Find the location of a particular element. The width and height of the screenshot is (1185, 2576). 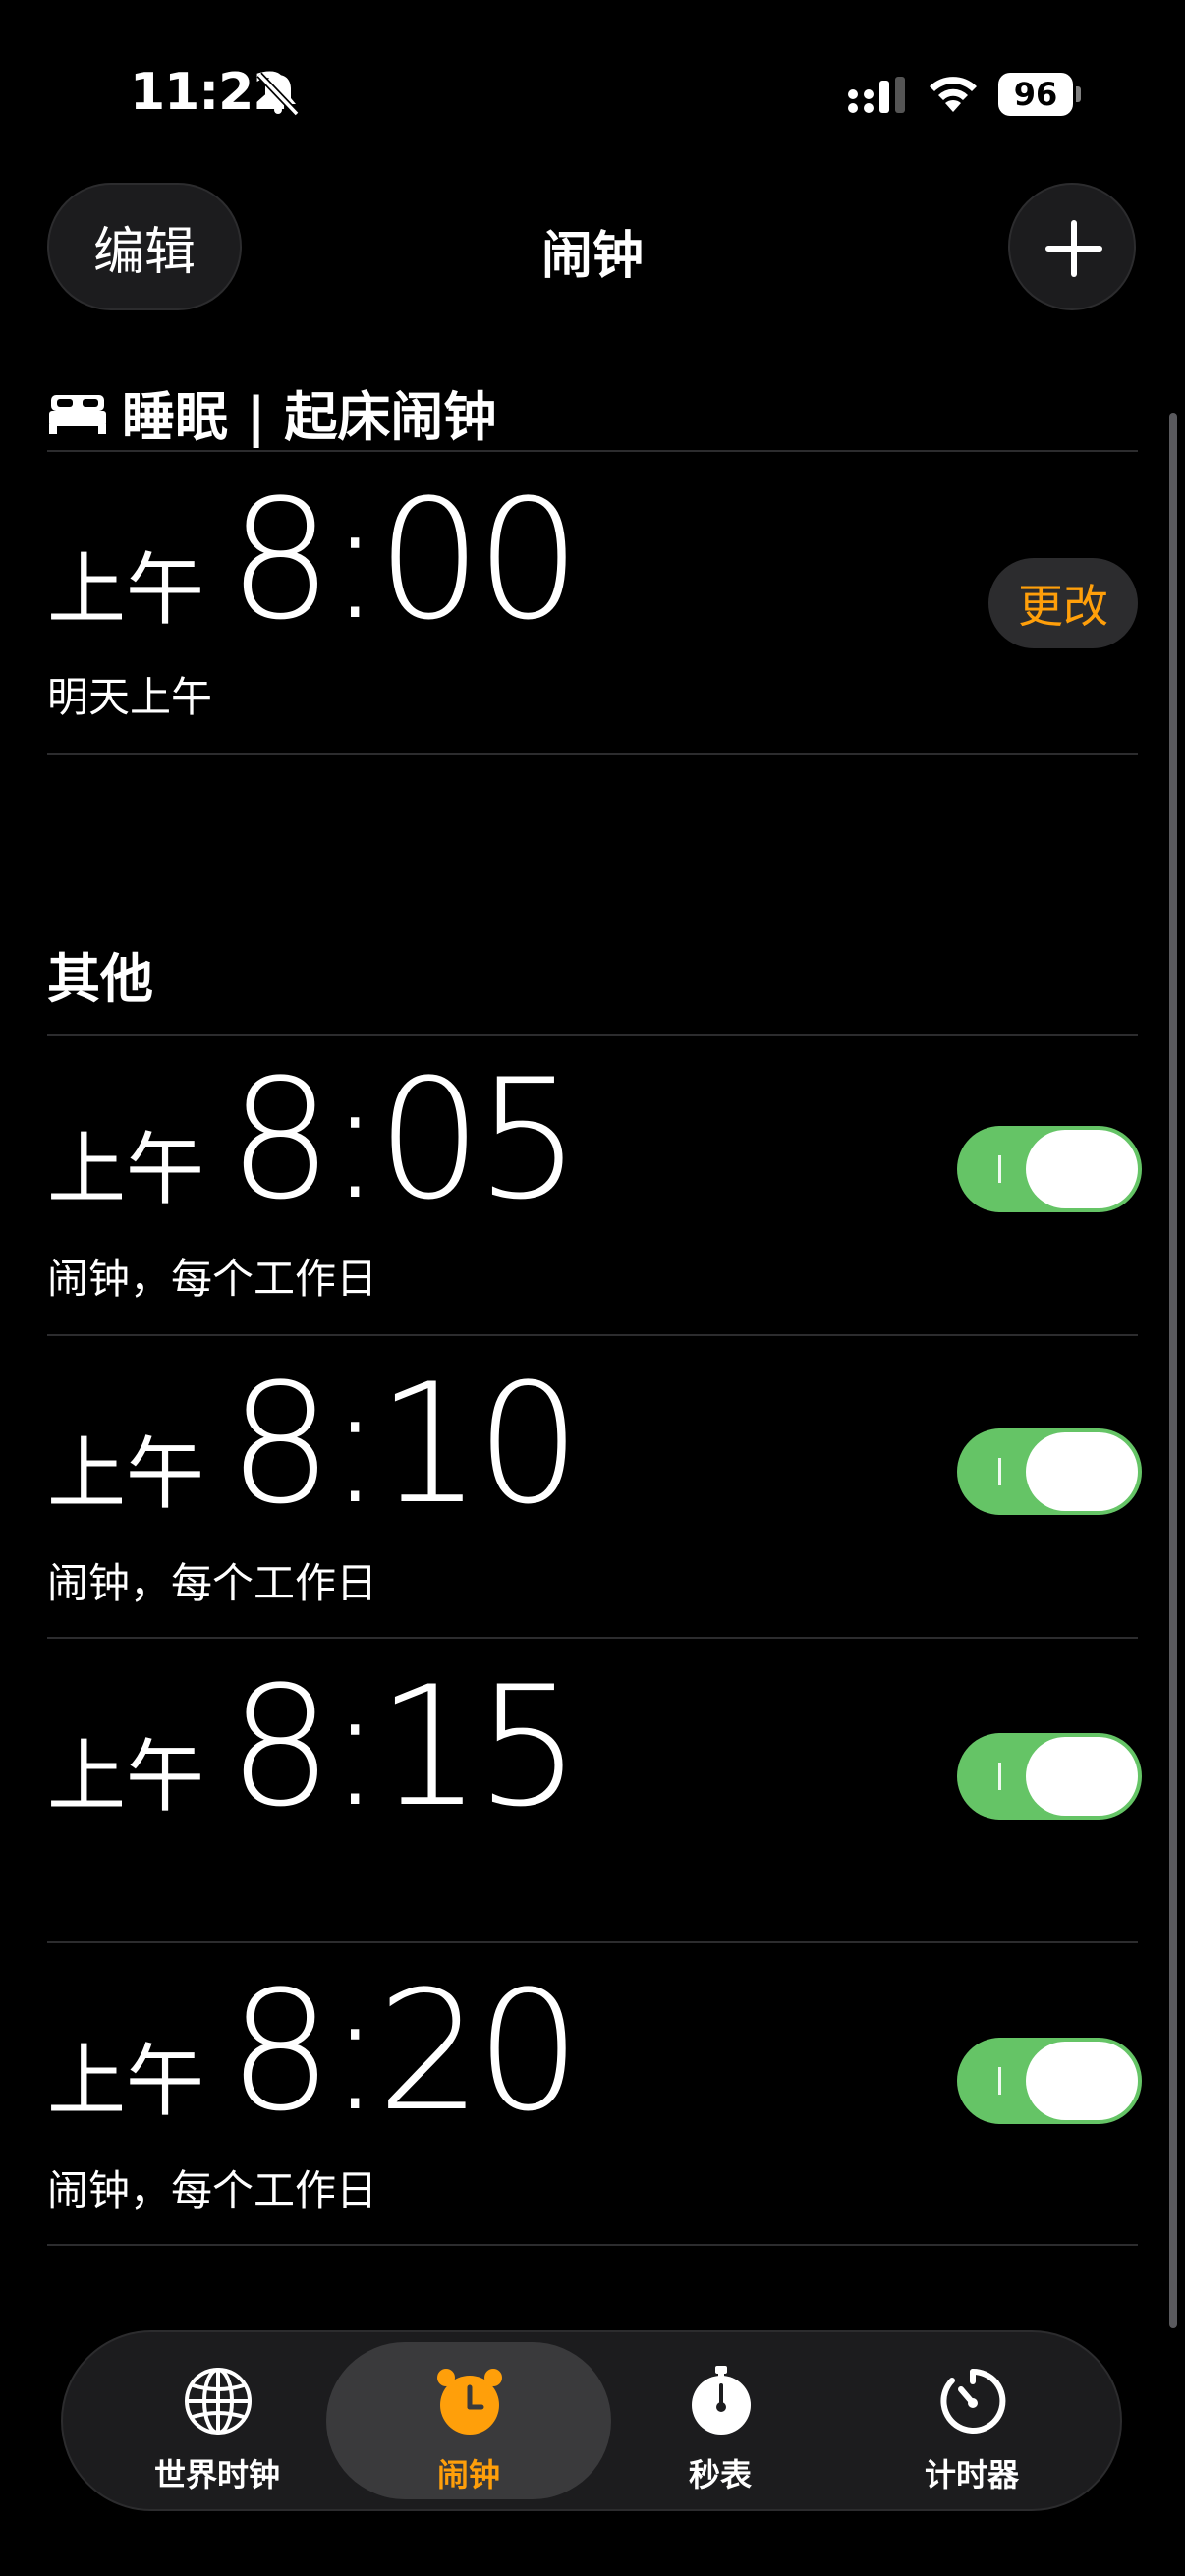

plus-icon is located at coordinates (1073, 248).